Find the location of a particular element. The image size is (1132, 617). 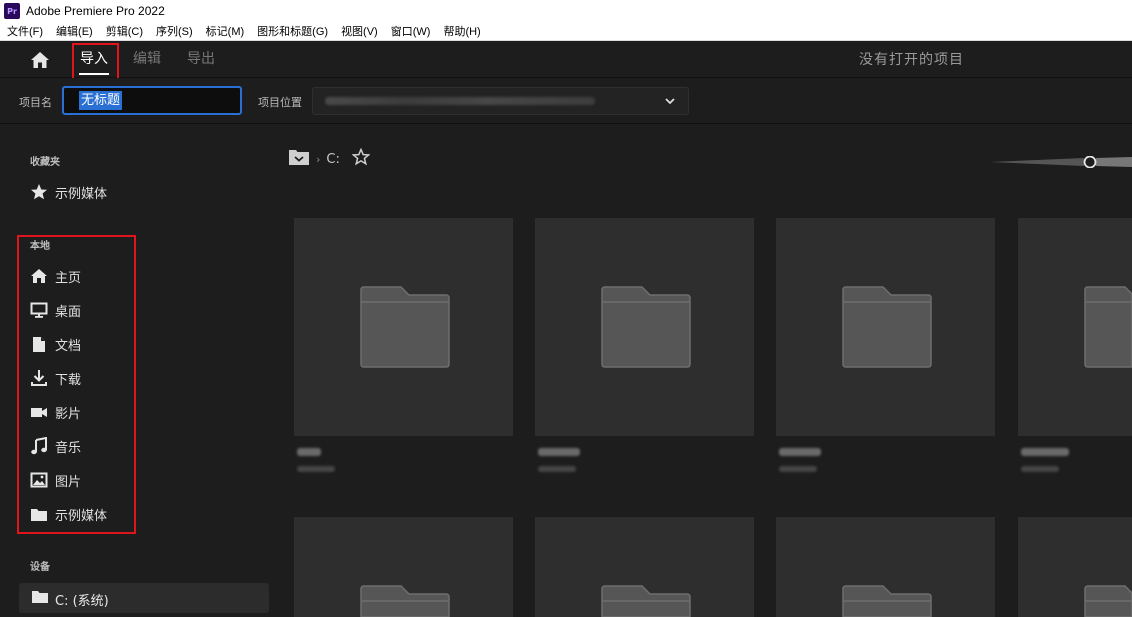

project-location-label: 项目位置 is located at coordinates (280, 102).